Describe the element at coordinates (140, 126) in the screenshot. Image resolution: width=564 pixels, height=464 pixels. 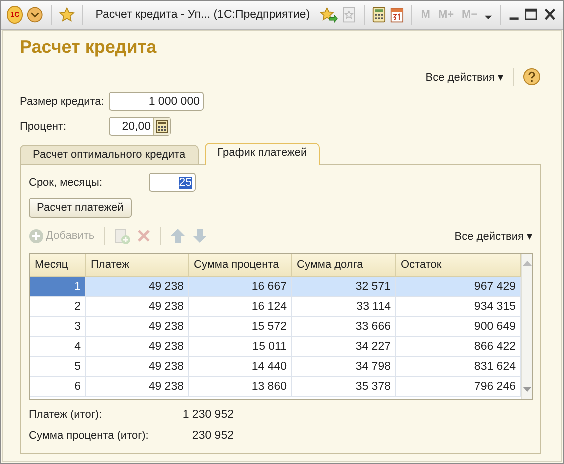
I see `percent-field: 20,00` at that location.